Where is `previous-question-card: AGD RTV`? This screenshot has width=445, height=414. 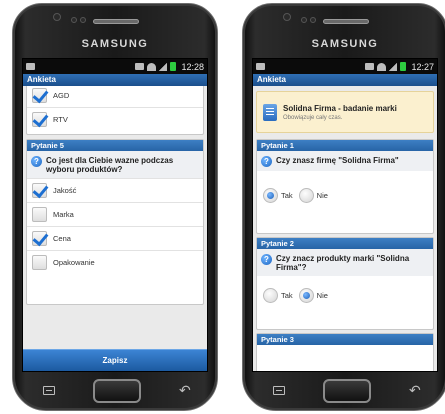 previous-question-card: AGD RTV is located at coordinates (115, 110).